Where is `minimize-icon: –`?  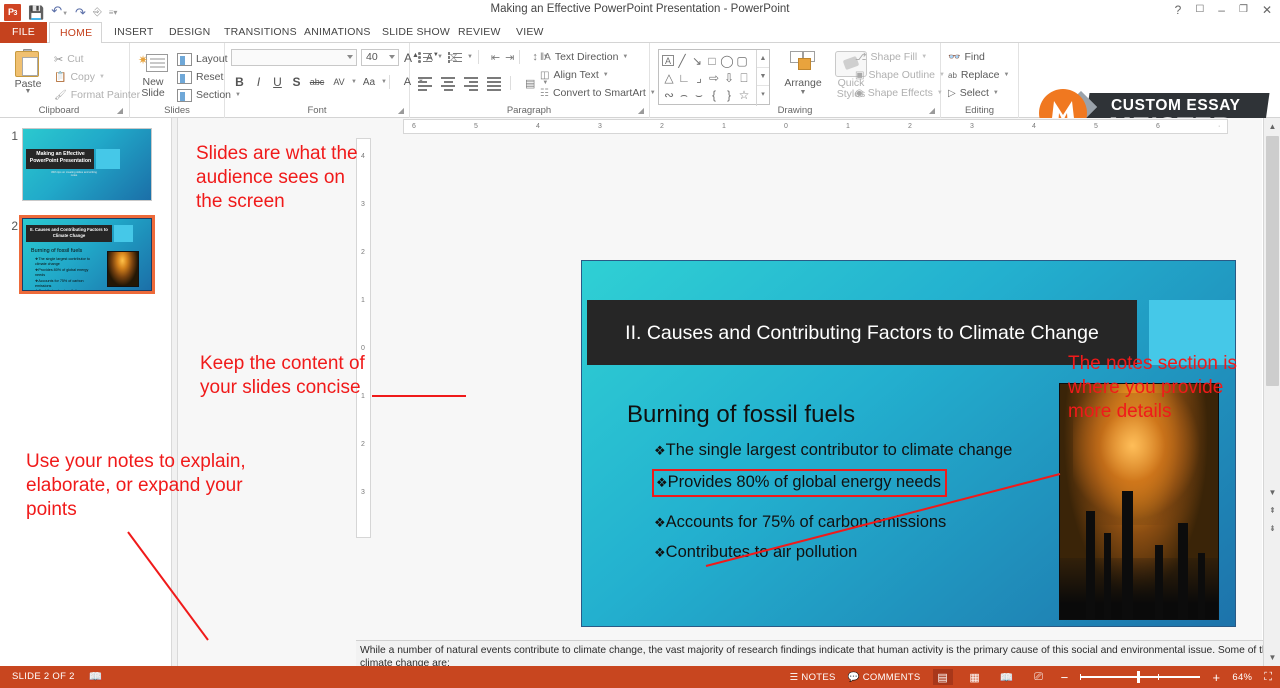
minimize-icon: – is located at coordinates (1221, 10).